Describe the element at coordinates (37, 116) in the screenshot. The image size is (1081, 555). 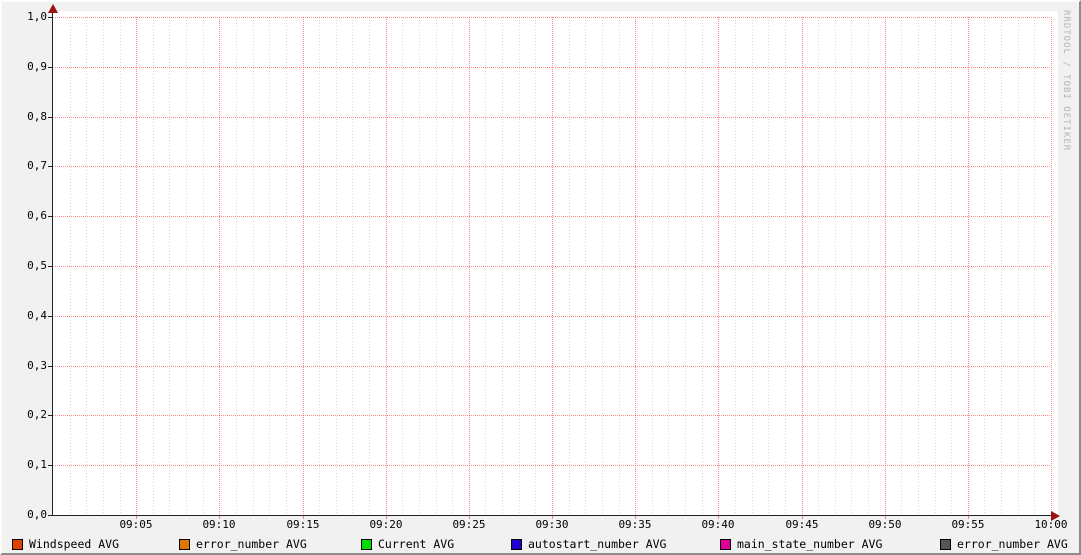
I see `y-tick-label: 0,8` at that location.